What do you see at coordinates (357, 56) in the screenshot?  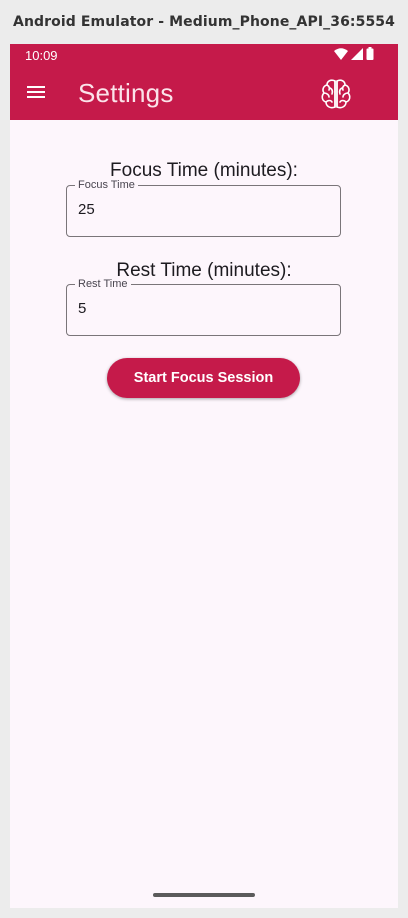 I see `cell-signal-icon` at bounding box center [357, 56].